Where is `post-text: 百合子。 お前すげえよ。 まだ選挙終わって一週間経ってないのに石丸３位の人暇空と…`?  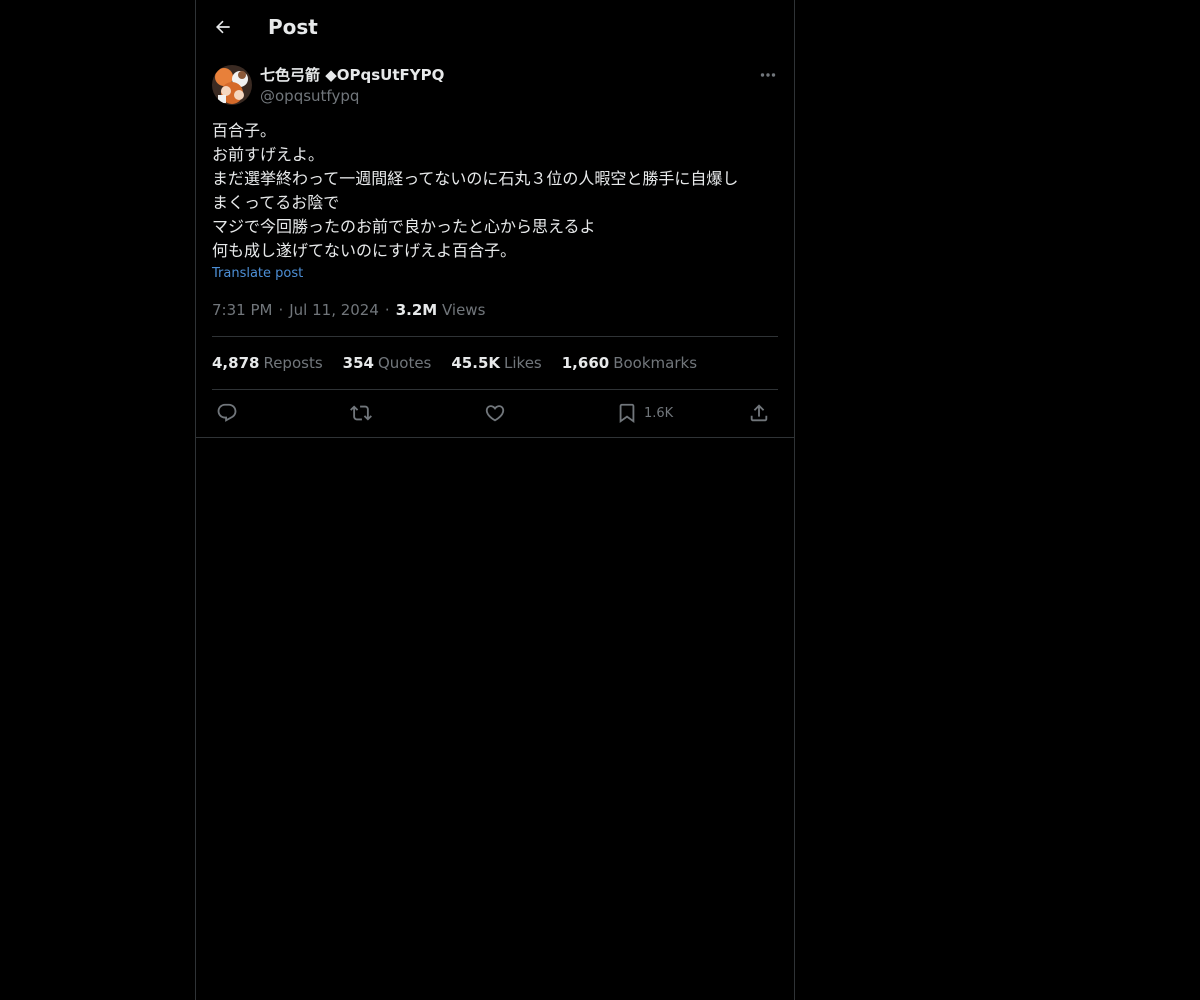 post-text: 百合子。 お前すげえよ。 まだ選挙終わって一週間経ってないのに石丸３位の人暇空と… is located at coordinates (495, 191).